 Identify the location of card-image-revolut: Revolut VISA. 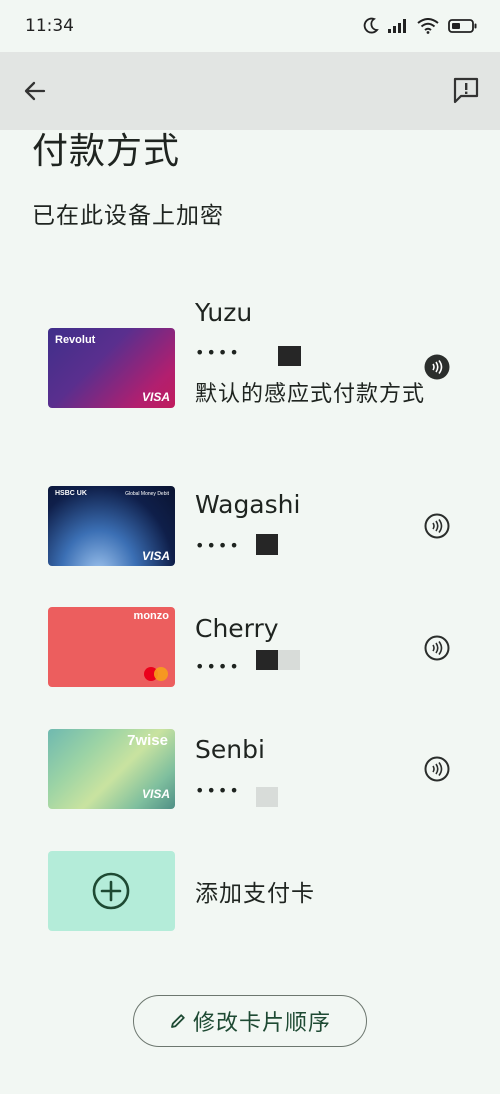
(111, 368).